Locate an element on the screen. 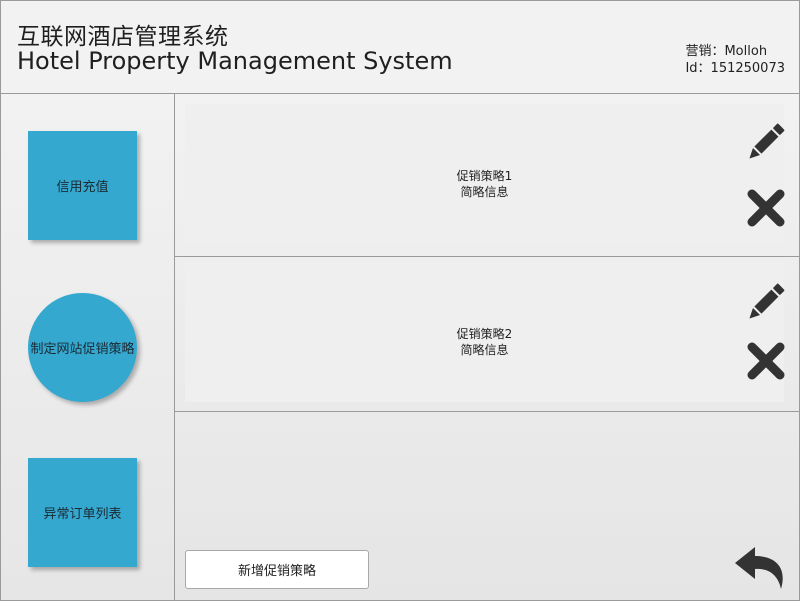 The width and height of the screenshot is (800, 601). add-strategy-button: 新增促销策略 is located at coordinates (277, 569).